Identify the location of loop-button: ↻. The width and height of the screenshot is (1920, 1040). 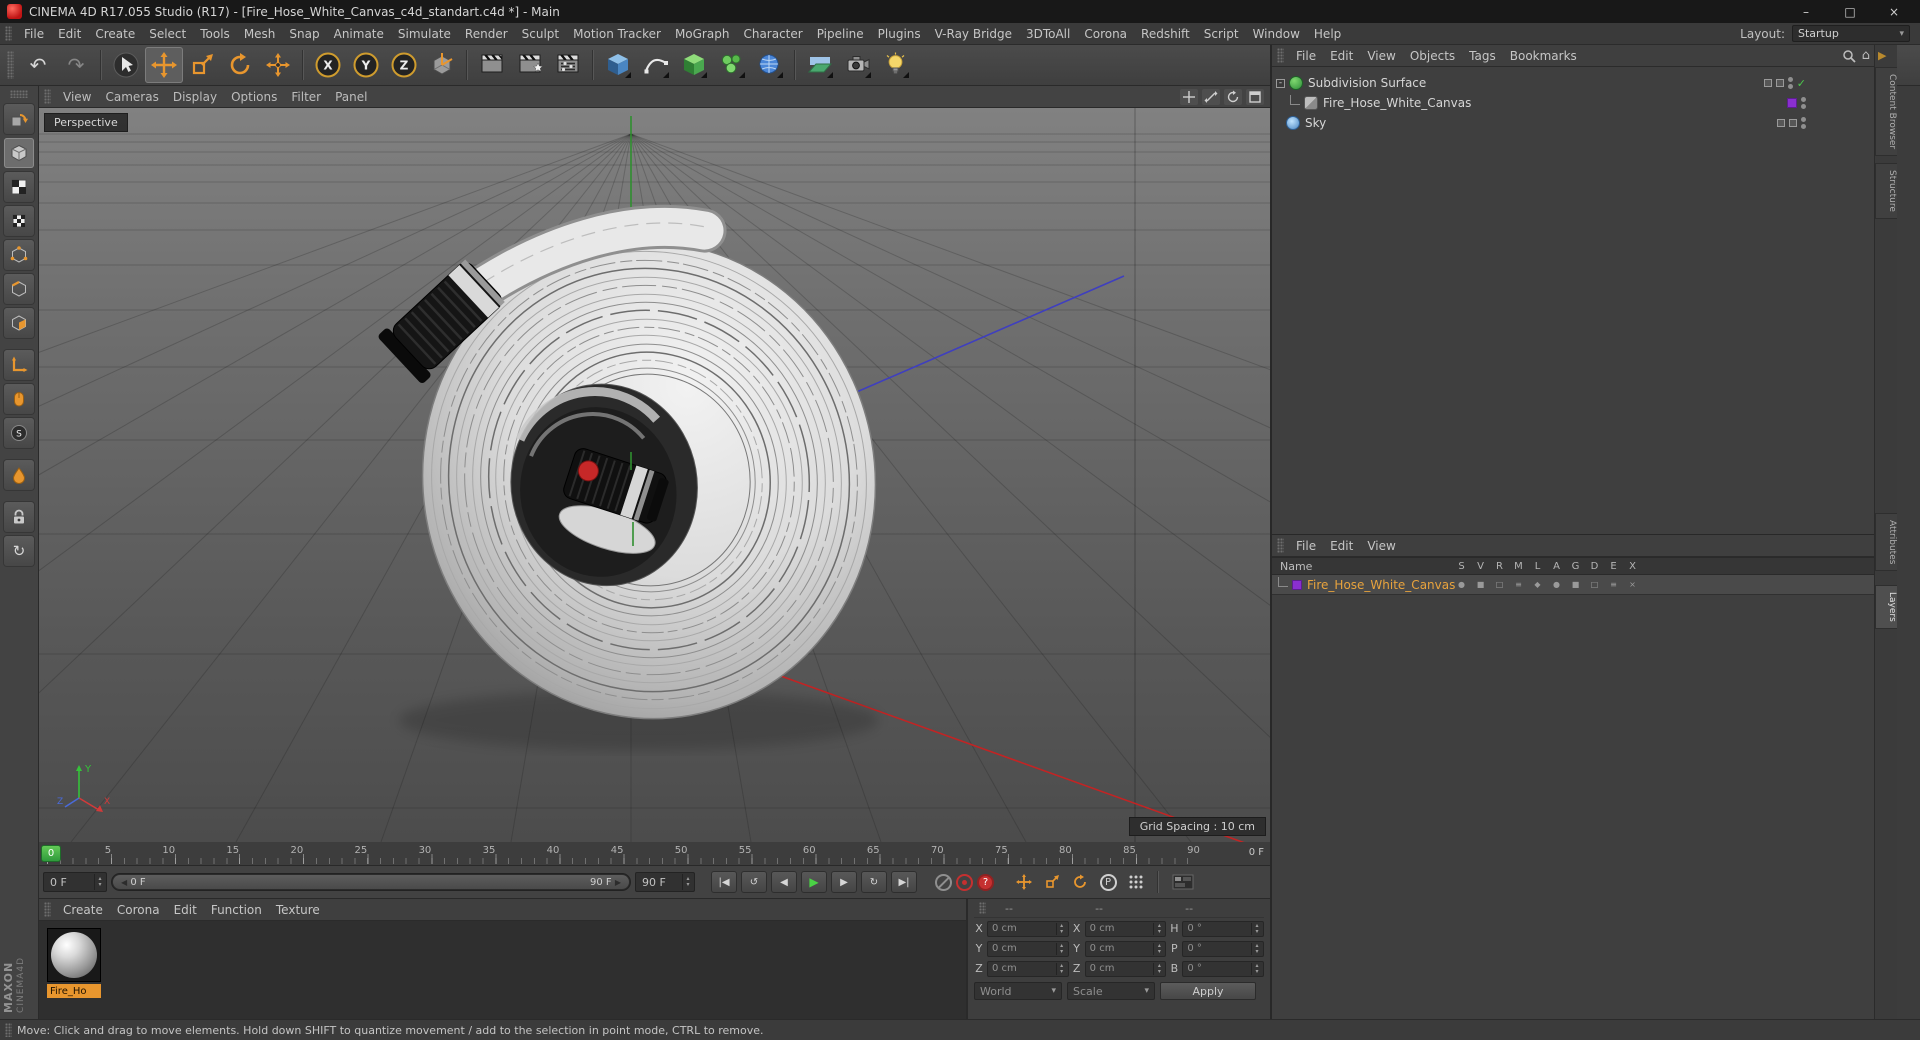
(874, 882).